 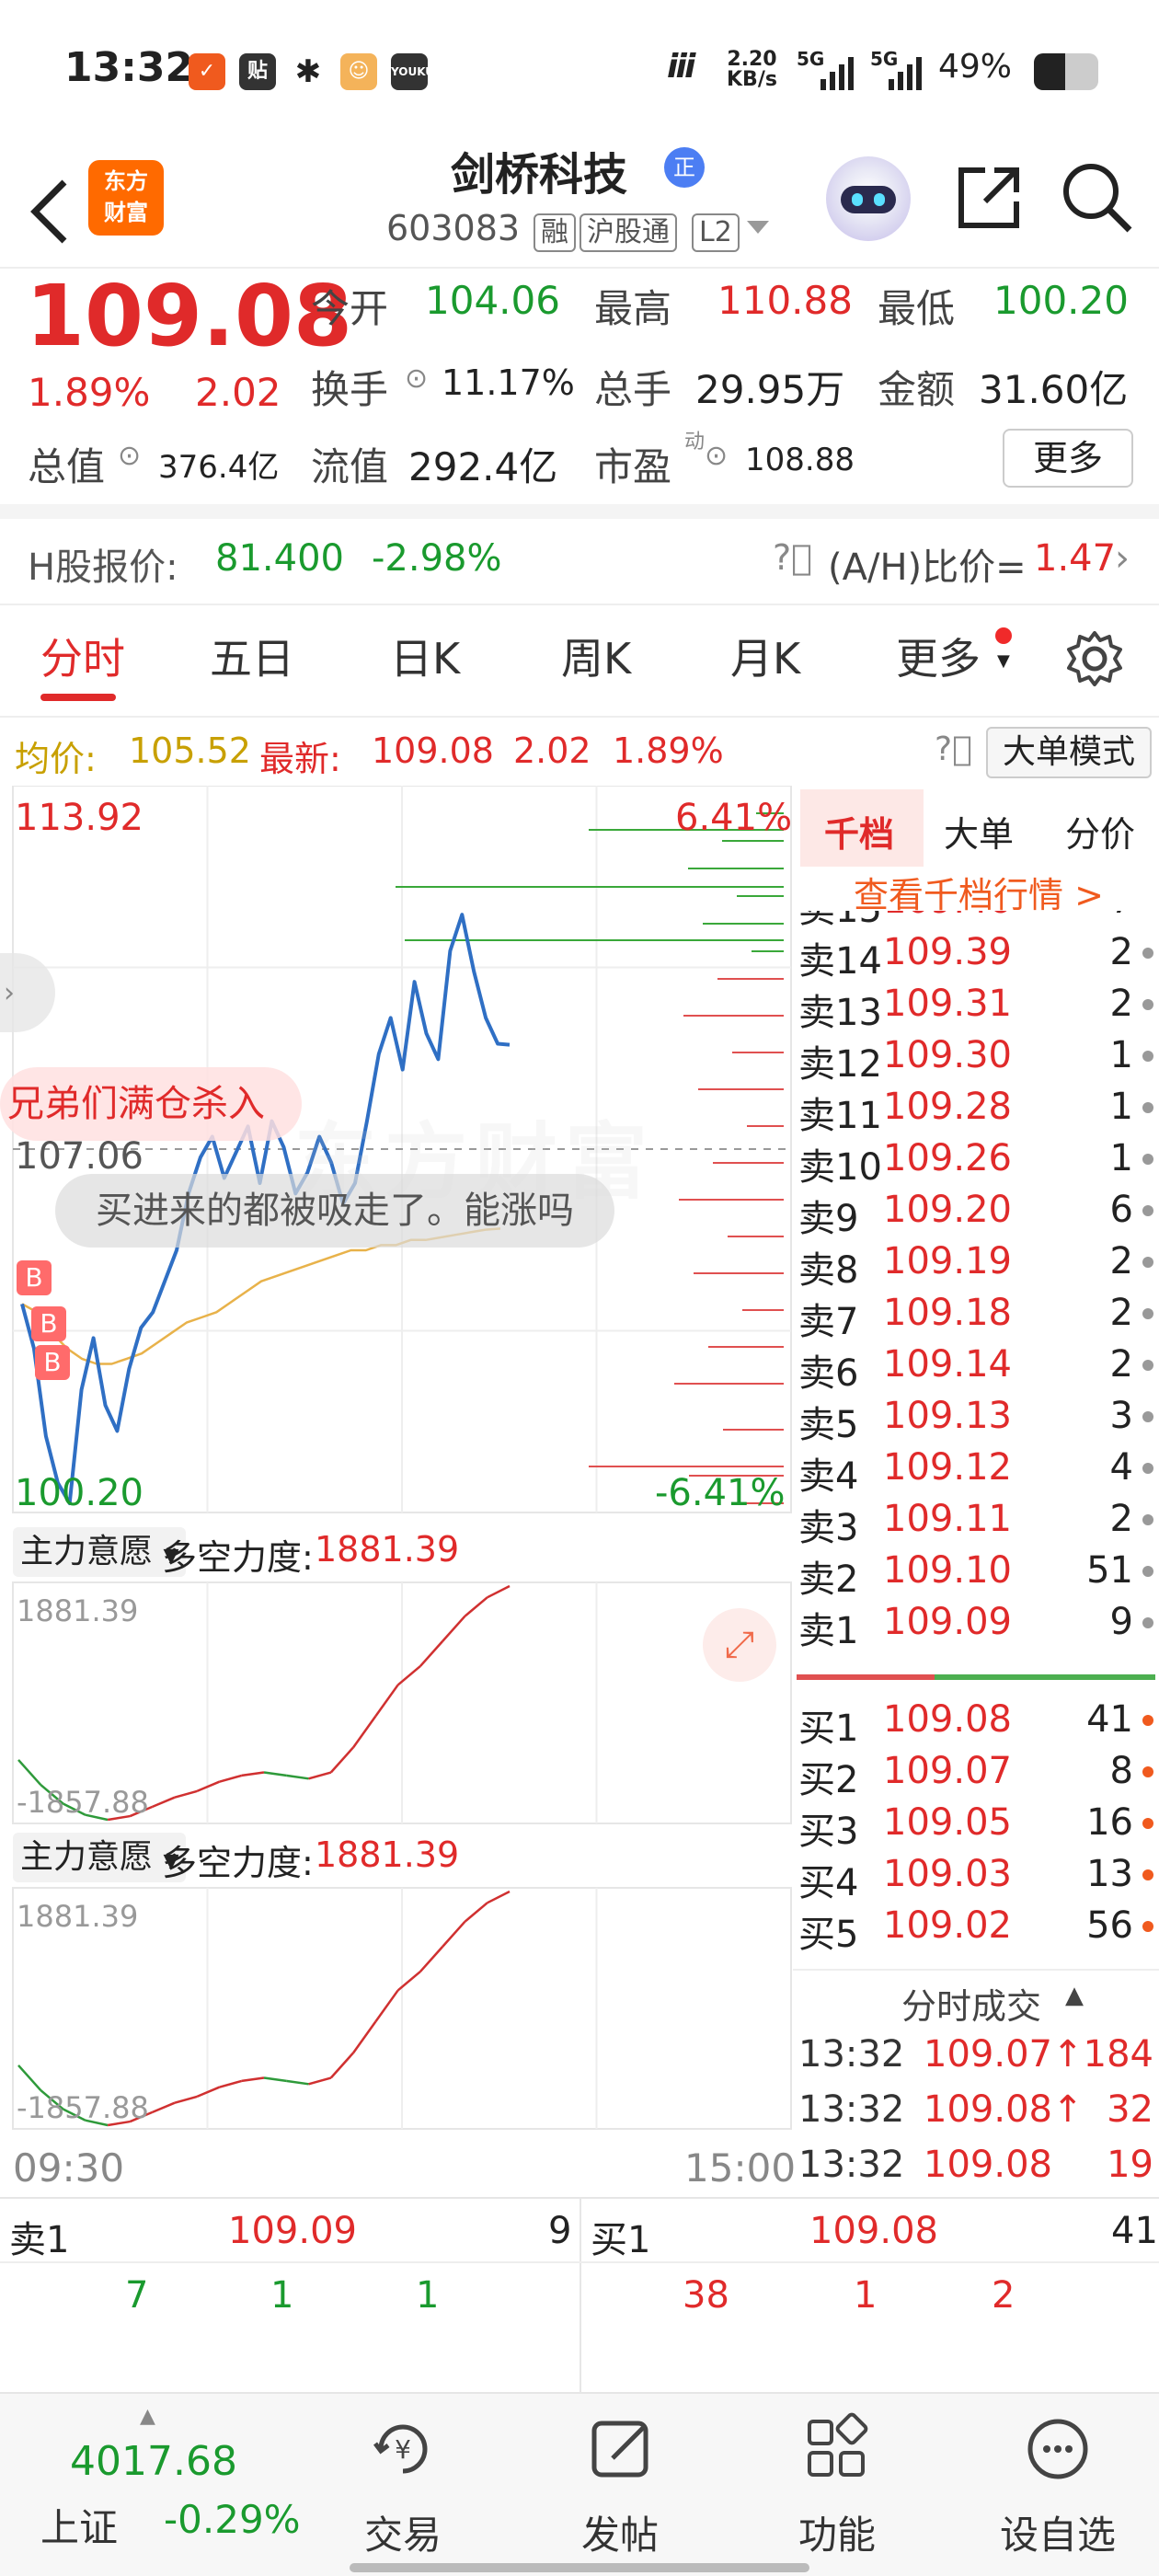 What do you see at coordinates (1122, 558) in the screenshot?
I see `chevron-right-icon: ›` at bounding box center [1122, 558].